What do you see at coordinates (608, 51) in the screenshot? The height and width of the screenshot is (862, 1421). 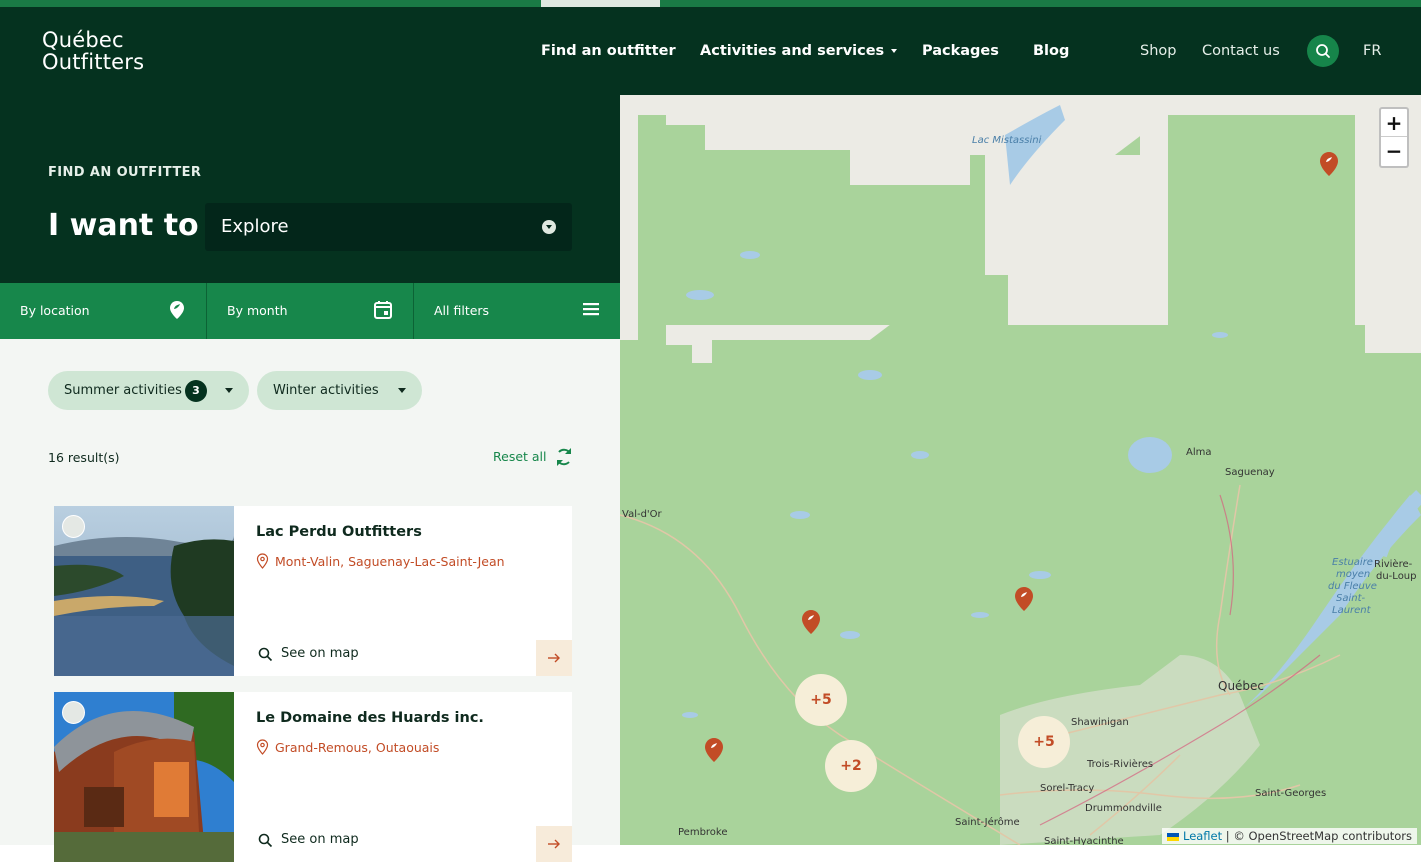 I see `nav-find-outfitter: Find an outfitter` at bounding box center [608, 51].